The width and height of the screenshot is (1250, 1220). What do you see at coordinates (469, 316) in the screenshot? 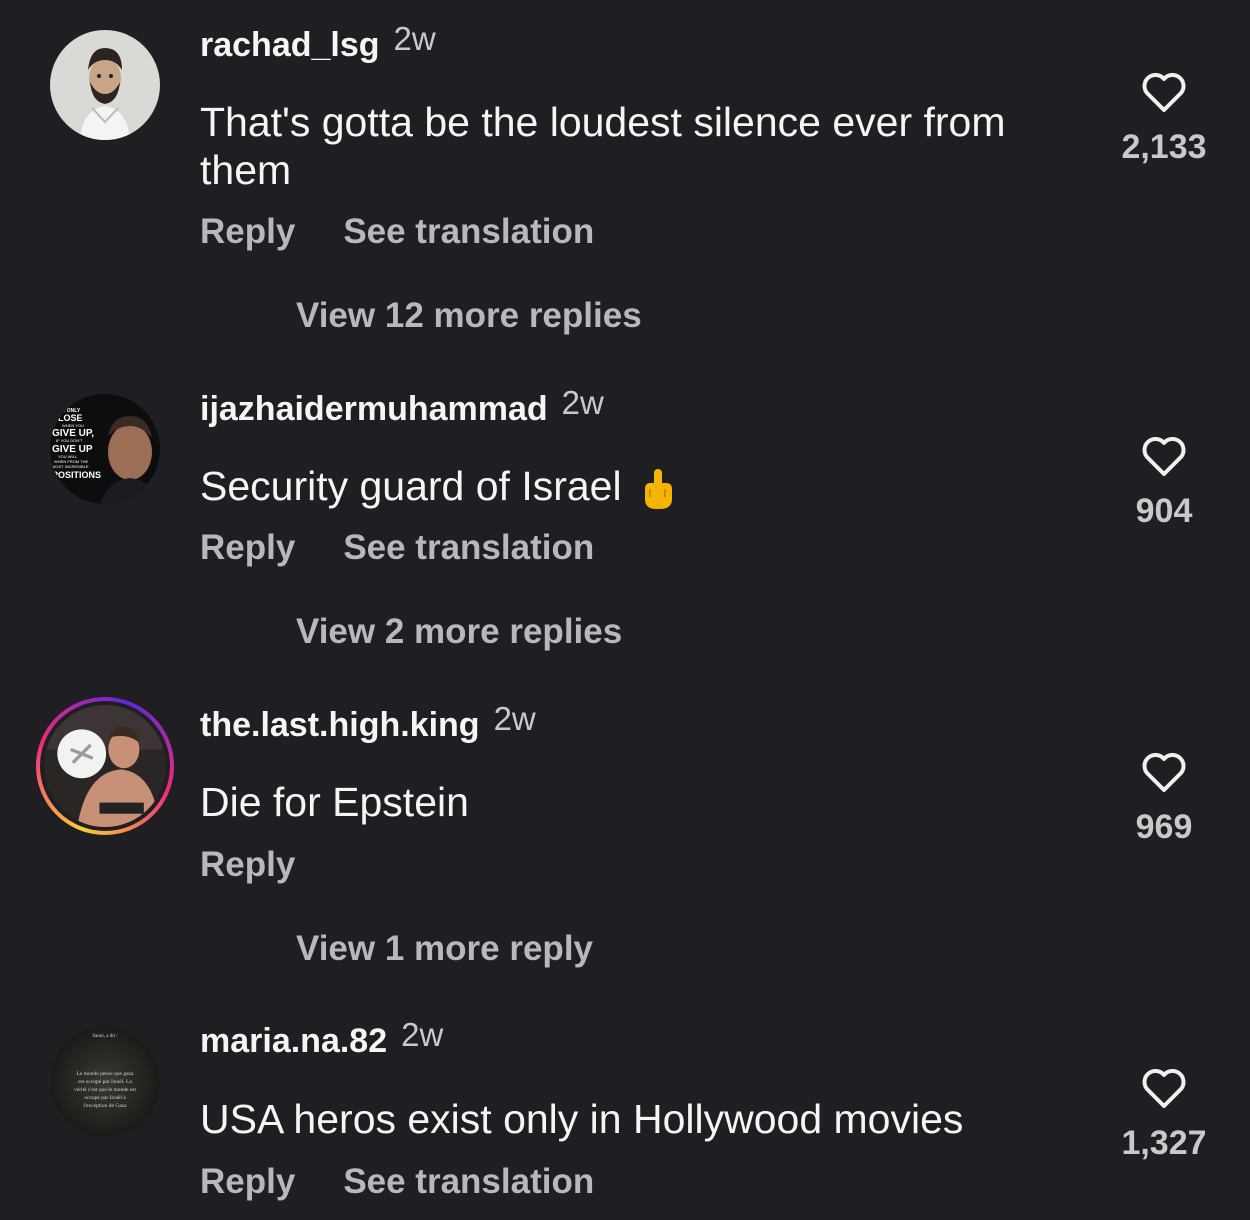
I see `view-more-replies-button: View 12 more replies` at bounding box center [469, 316].